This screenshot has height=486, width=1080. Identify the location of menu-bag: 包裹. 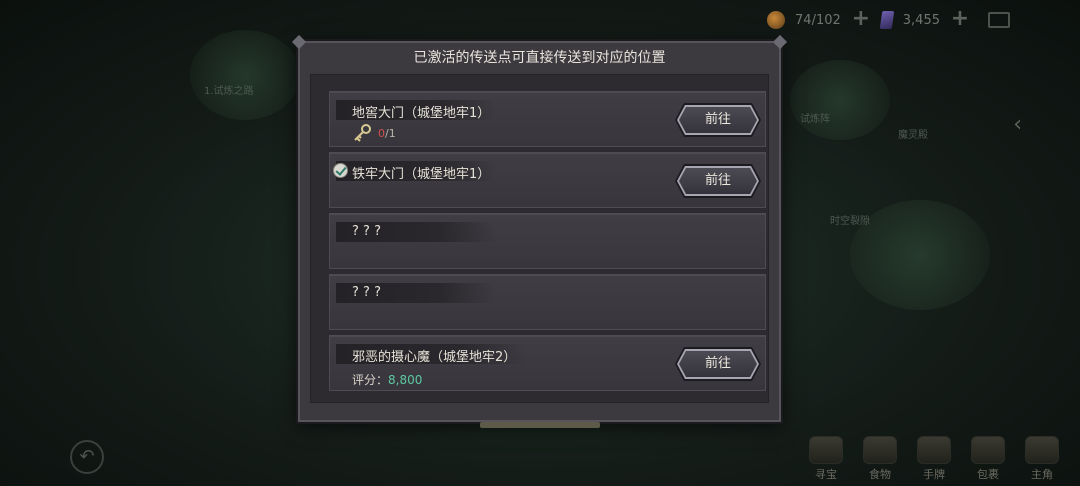
(988, 459).